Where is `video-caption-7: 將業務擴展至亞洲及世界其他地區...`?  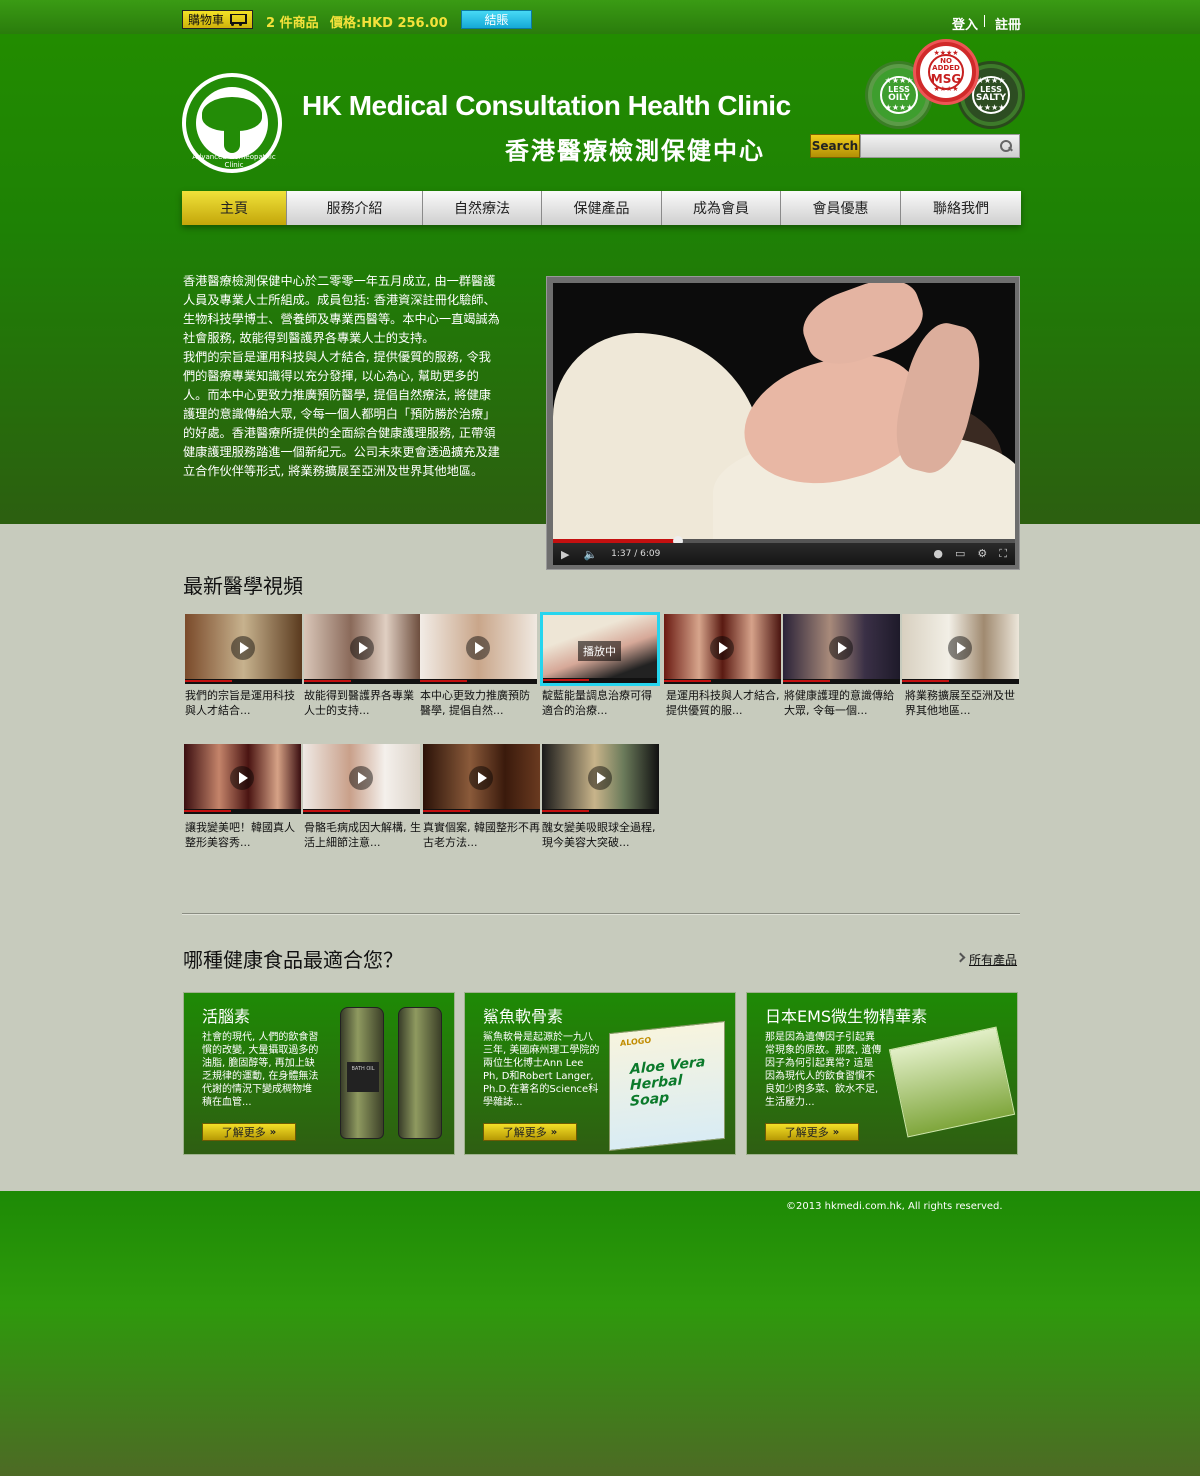
video-caption-7: 將業務擴展至亞洲及世界其他地區... is located at coordinates (965, 703).